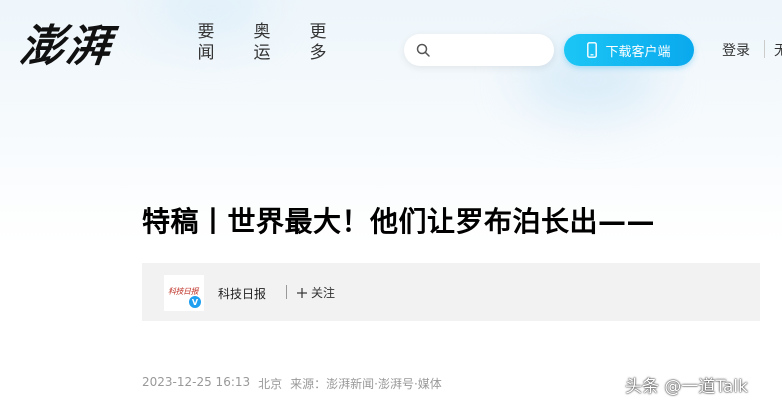 This screenshot has width=782, height=408. Describe the element at coordinates (195, 302) in the screenshot. I see `verified-badge-icon: V` at that location.